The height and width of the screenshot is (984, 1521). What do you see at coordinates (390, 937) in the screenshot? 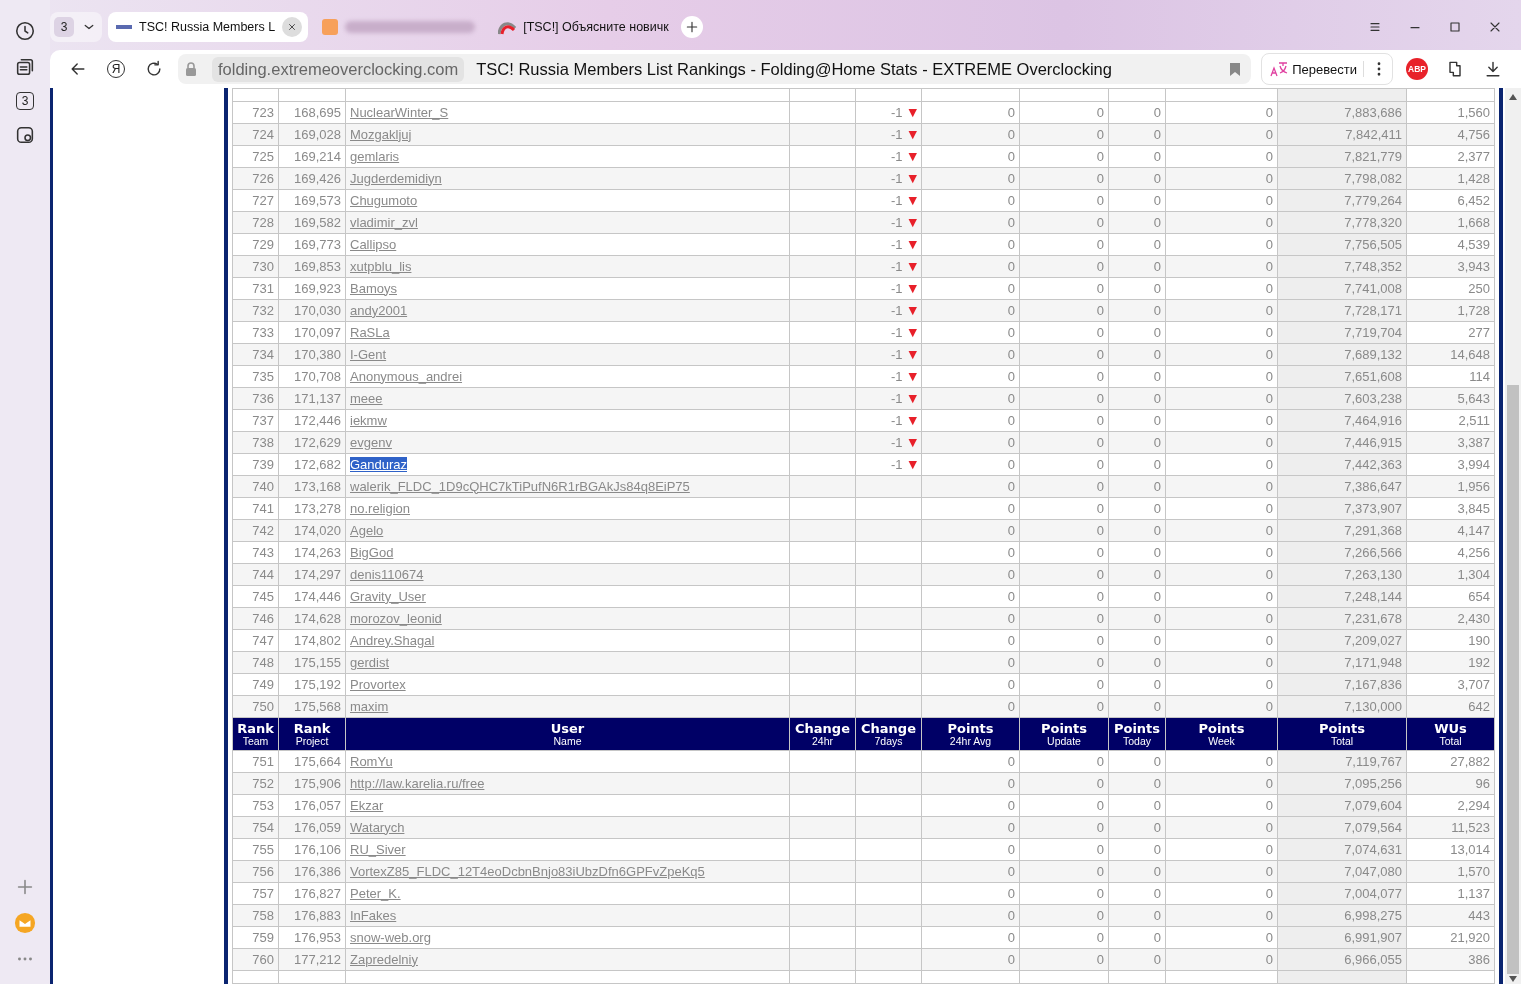
I see `user-link: snow-web.org` at bounding box center [390, 937].